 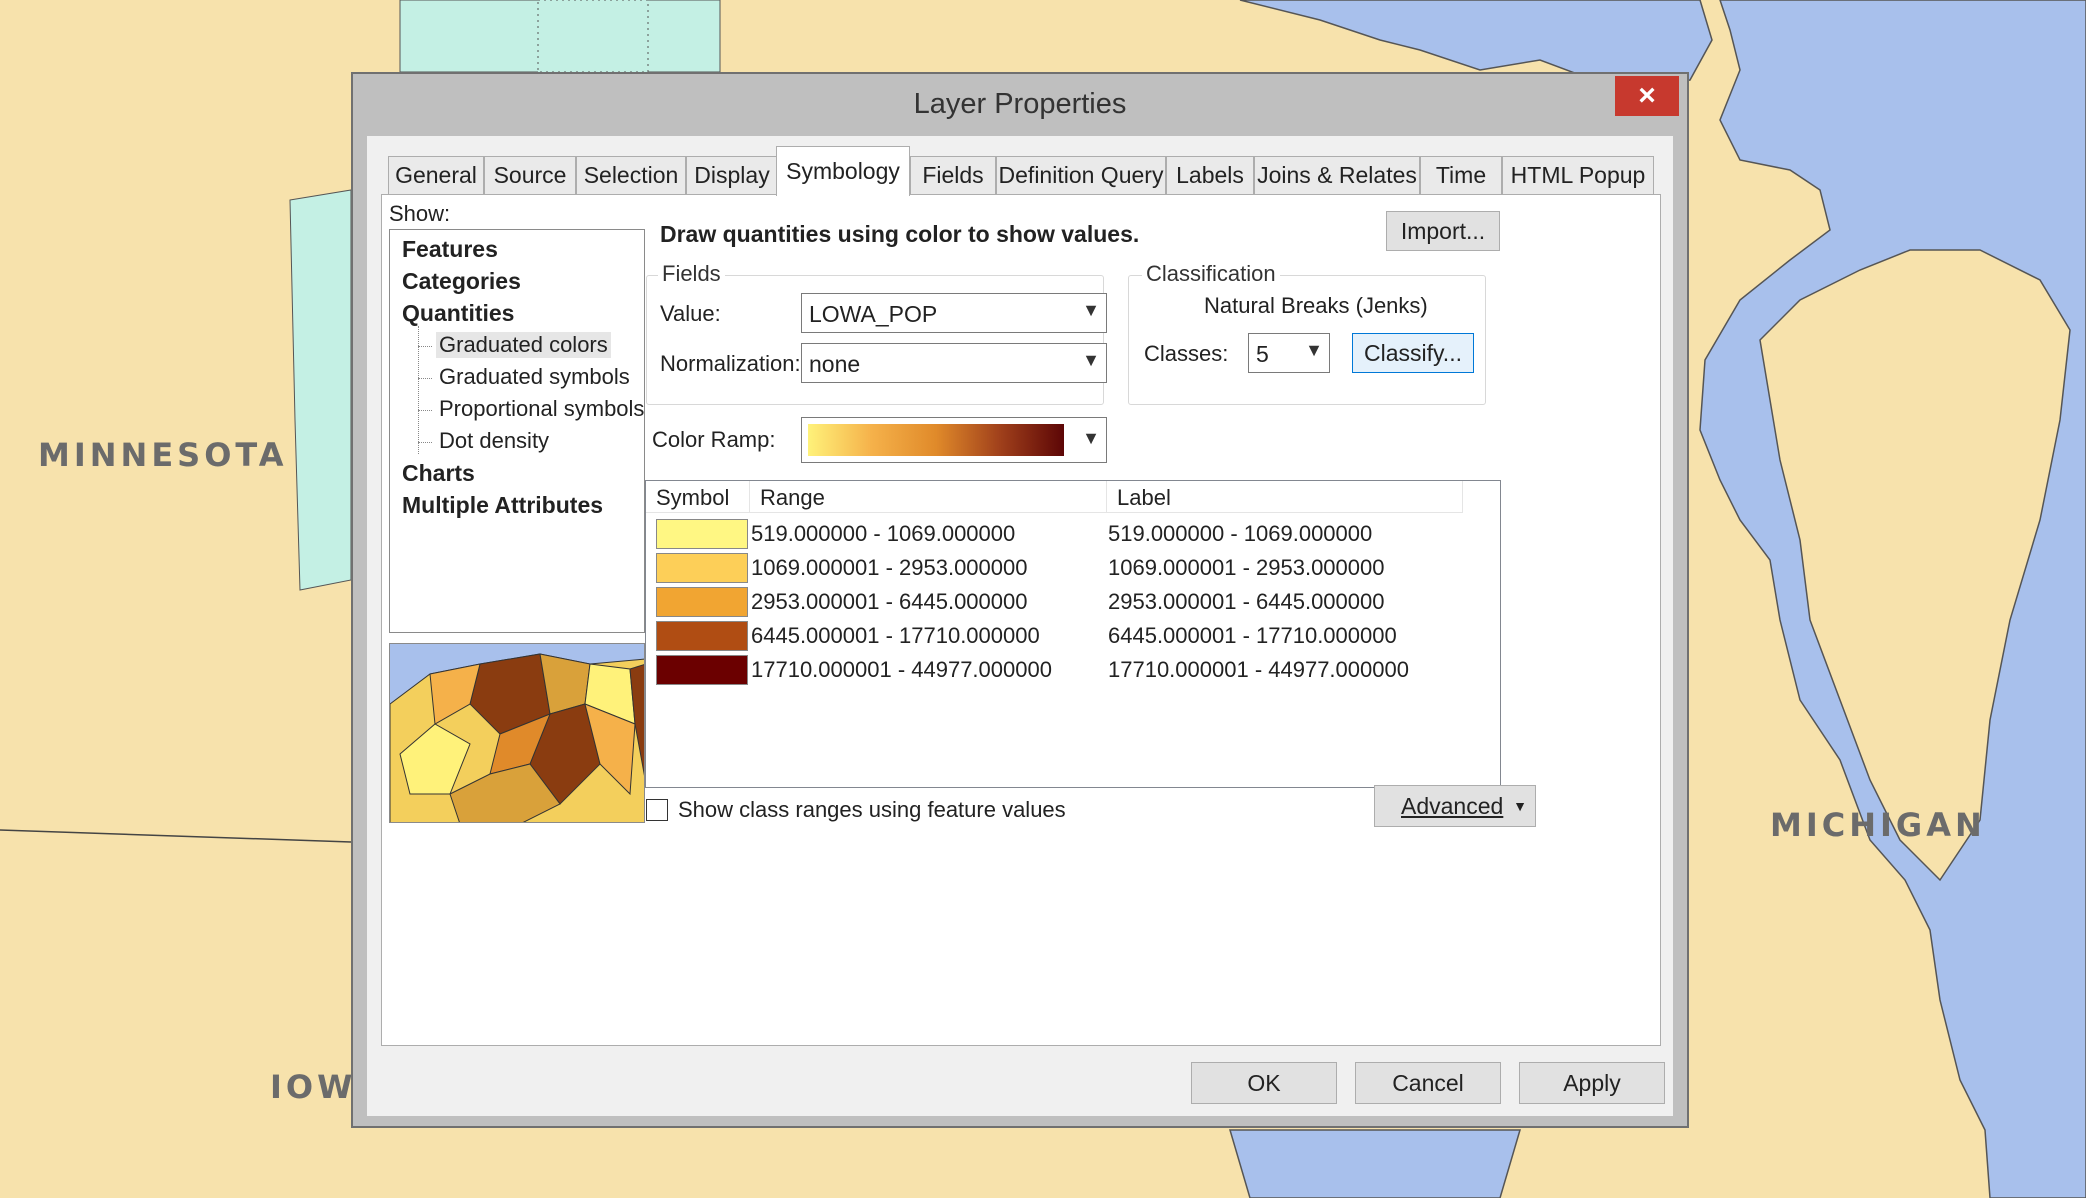 I want to click on tree-item-categories: Categories, so click(x=461, y=281).